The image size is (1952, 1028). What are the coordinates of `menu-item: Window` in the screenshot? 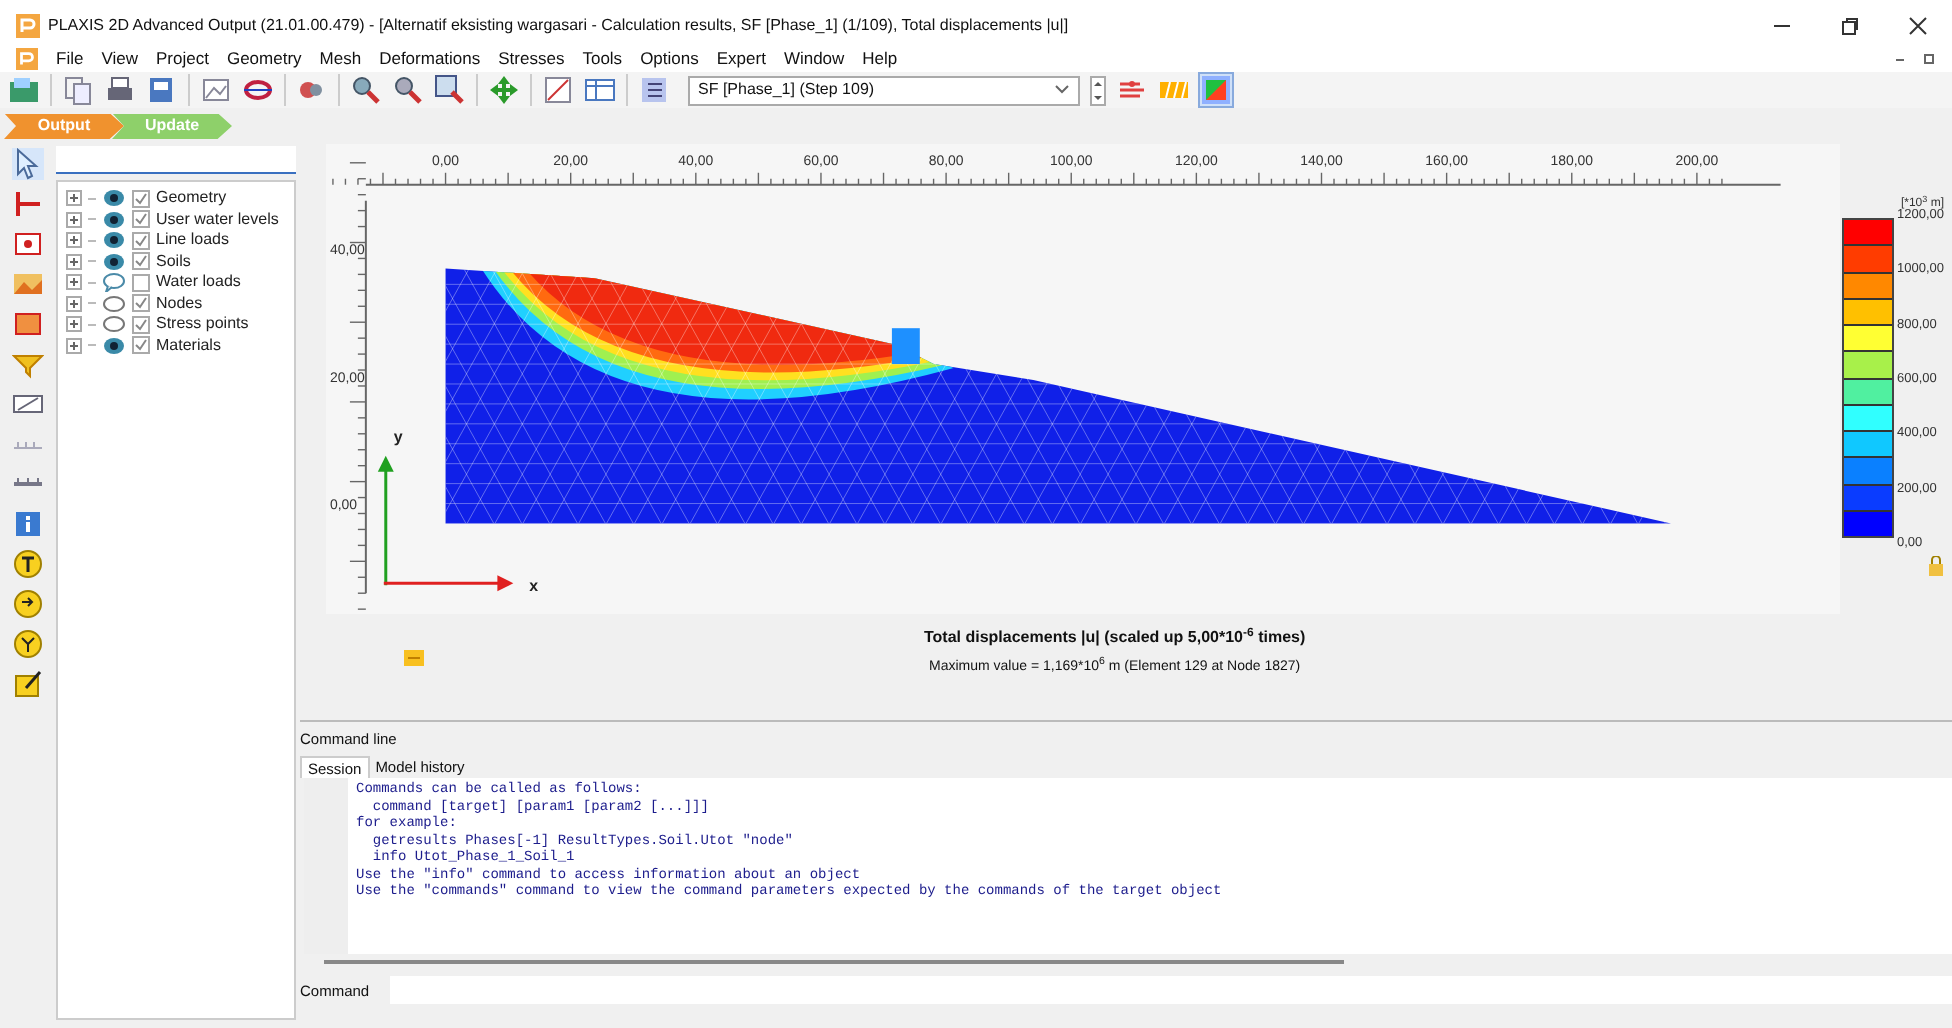 It's located at (814, 58).